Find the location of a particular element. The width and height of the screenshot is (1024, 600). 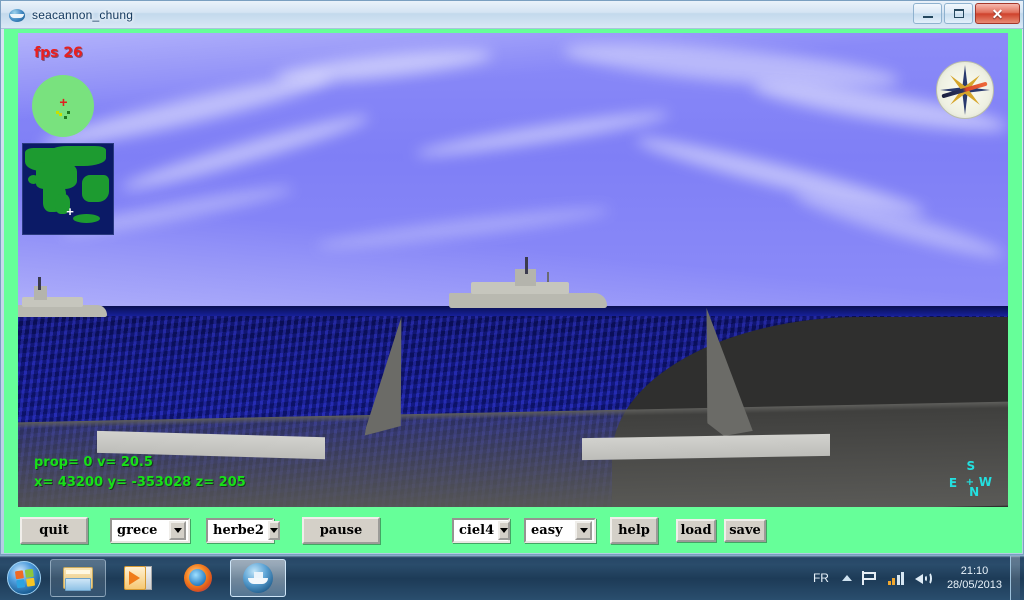

quit-button: quit is located at coordinates (54, 530).